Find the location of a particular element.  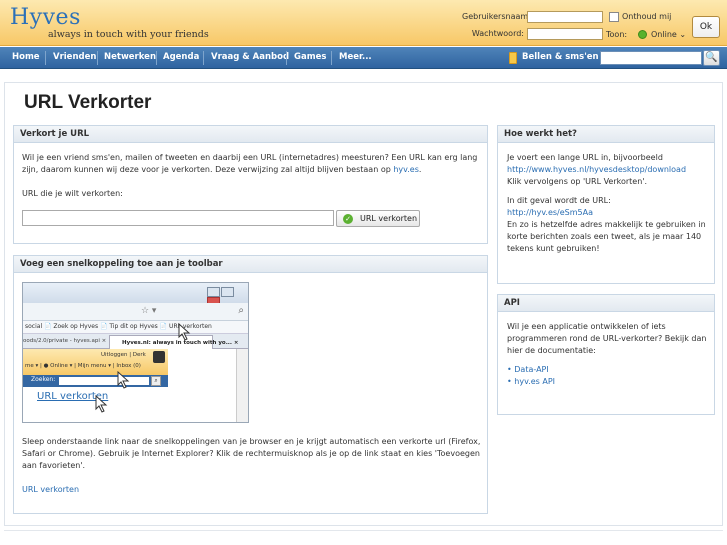

illustration-tab-active: Hyves.nl: always in touch with yo... × is located at coordinates (174, 342).